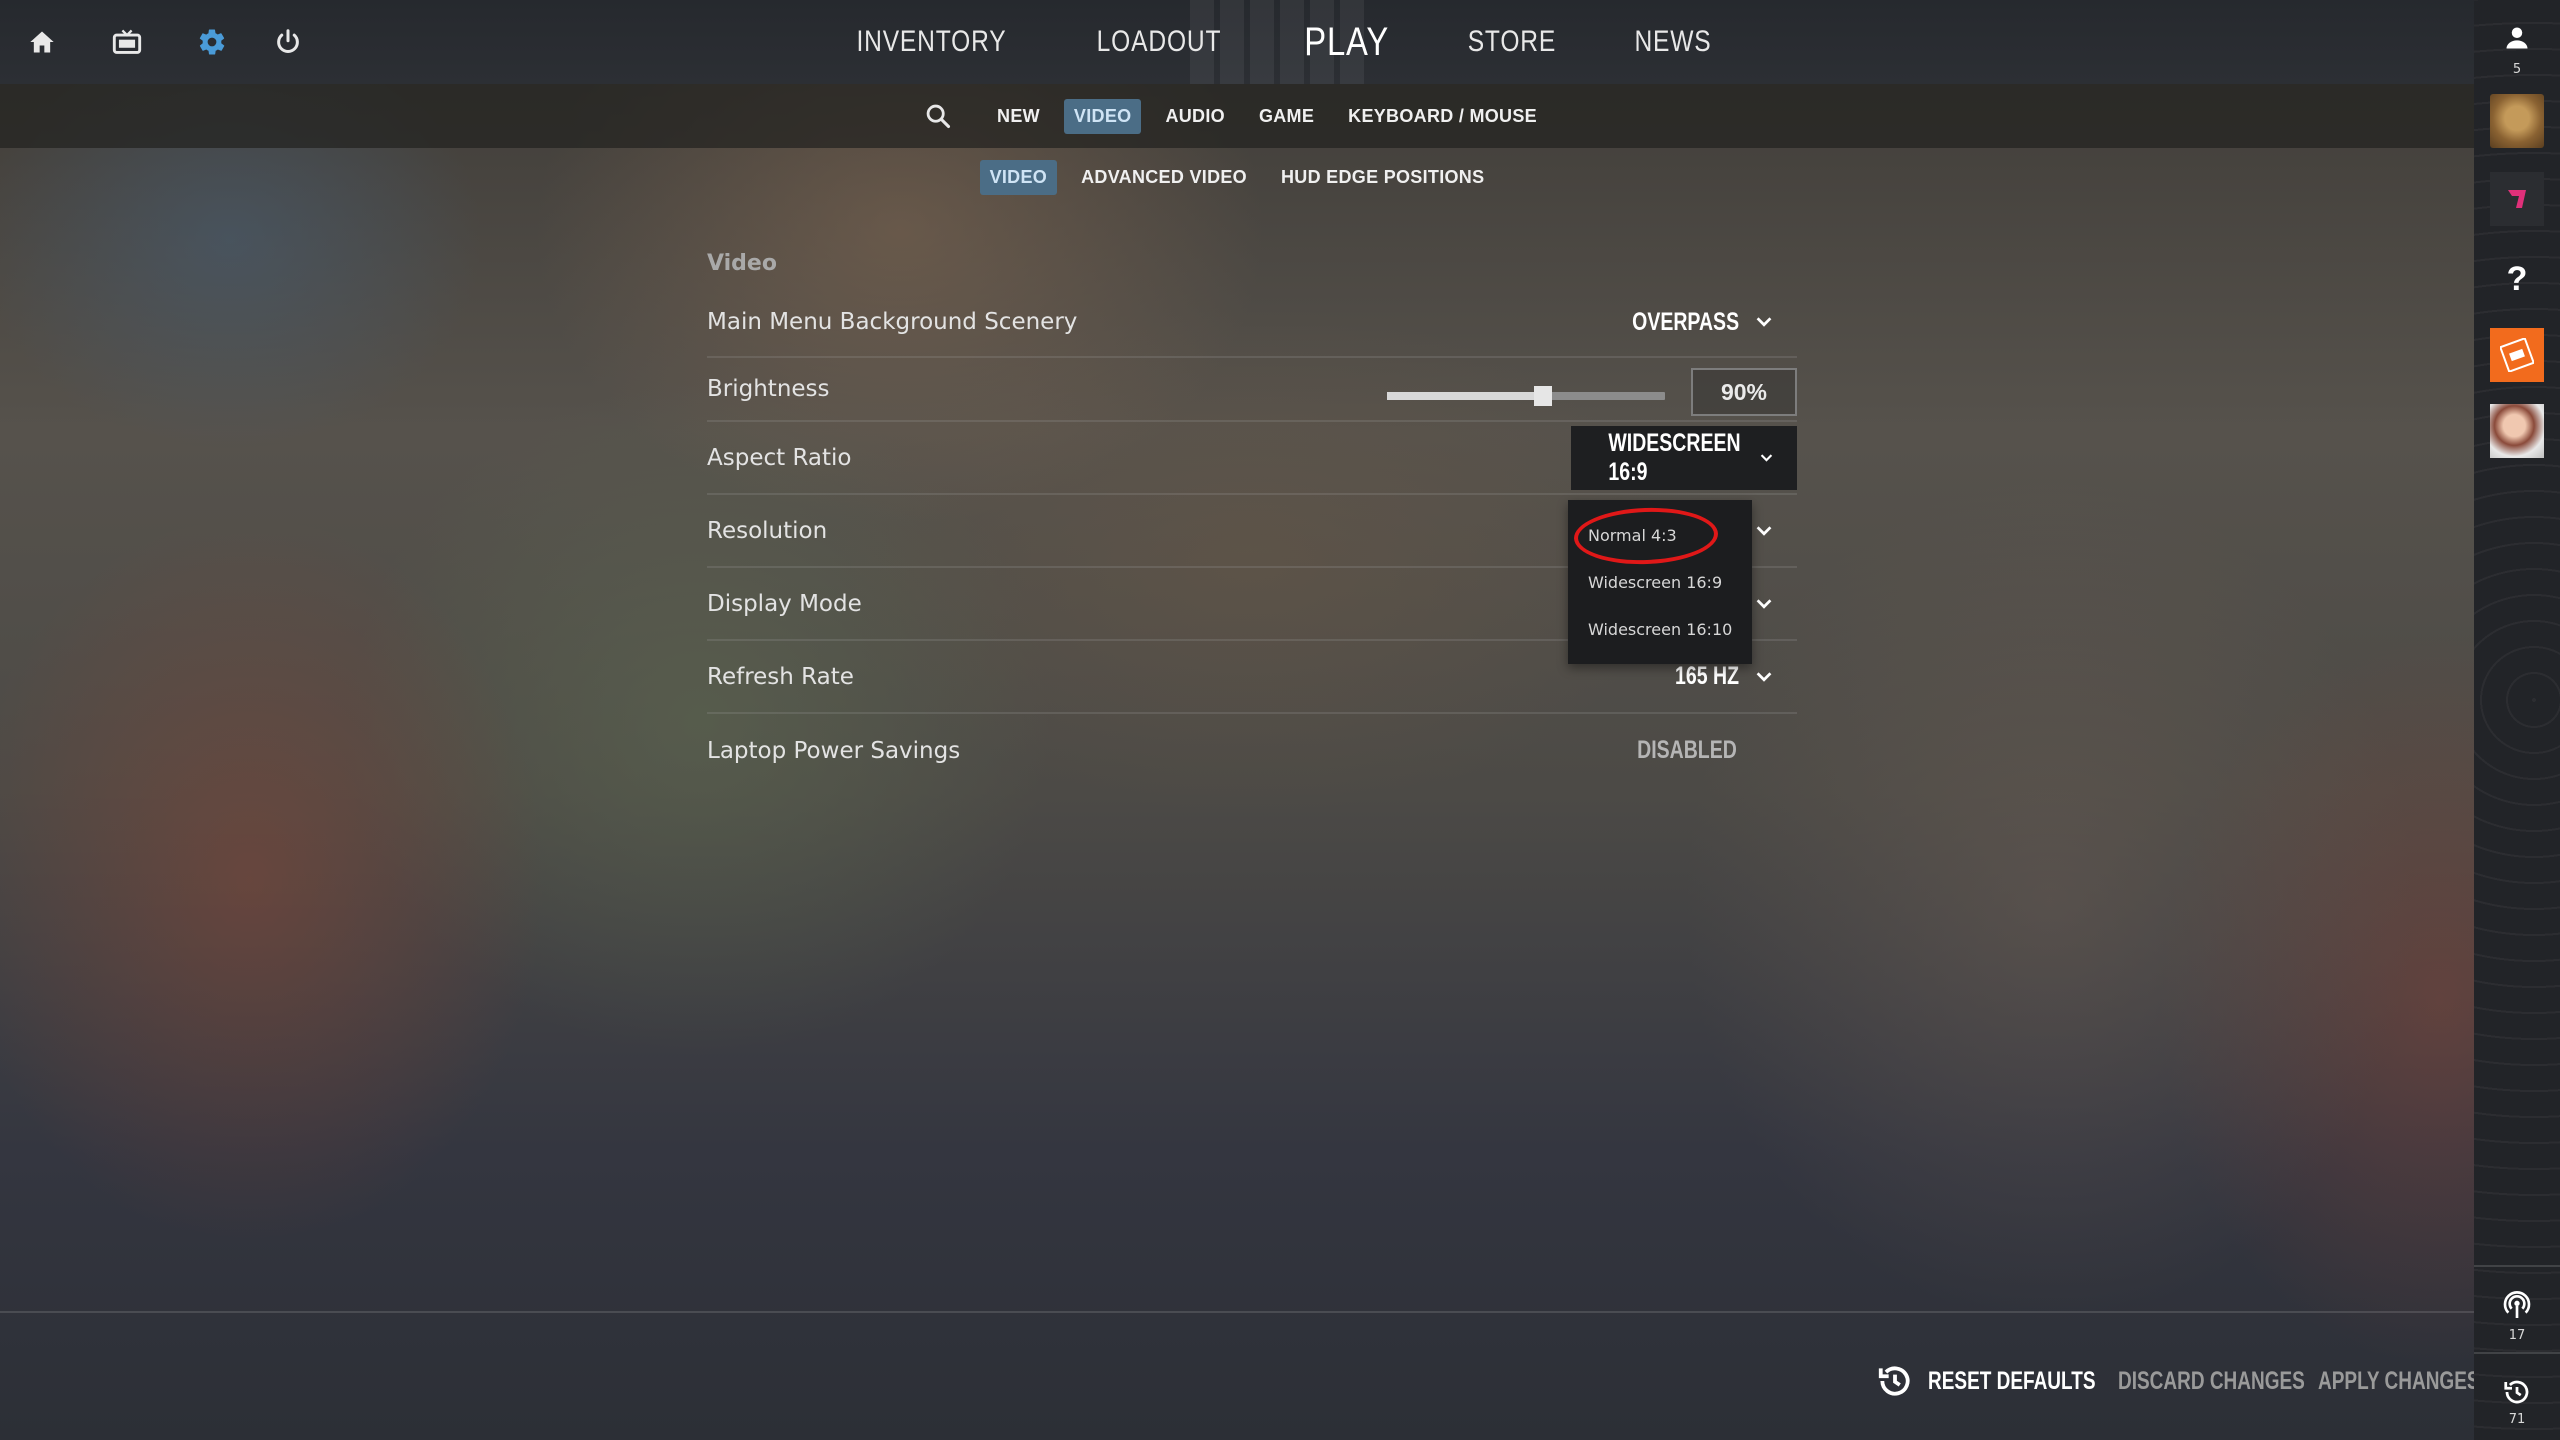  Describe the element at coordinates (767, 530) in the screenshot. I see `setting-label: Resolution` at that location.